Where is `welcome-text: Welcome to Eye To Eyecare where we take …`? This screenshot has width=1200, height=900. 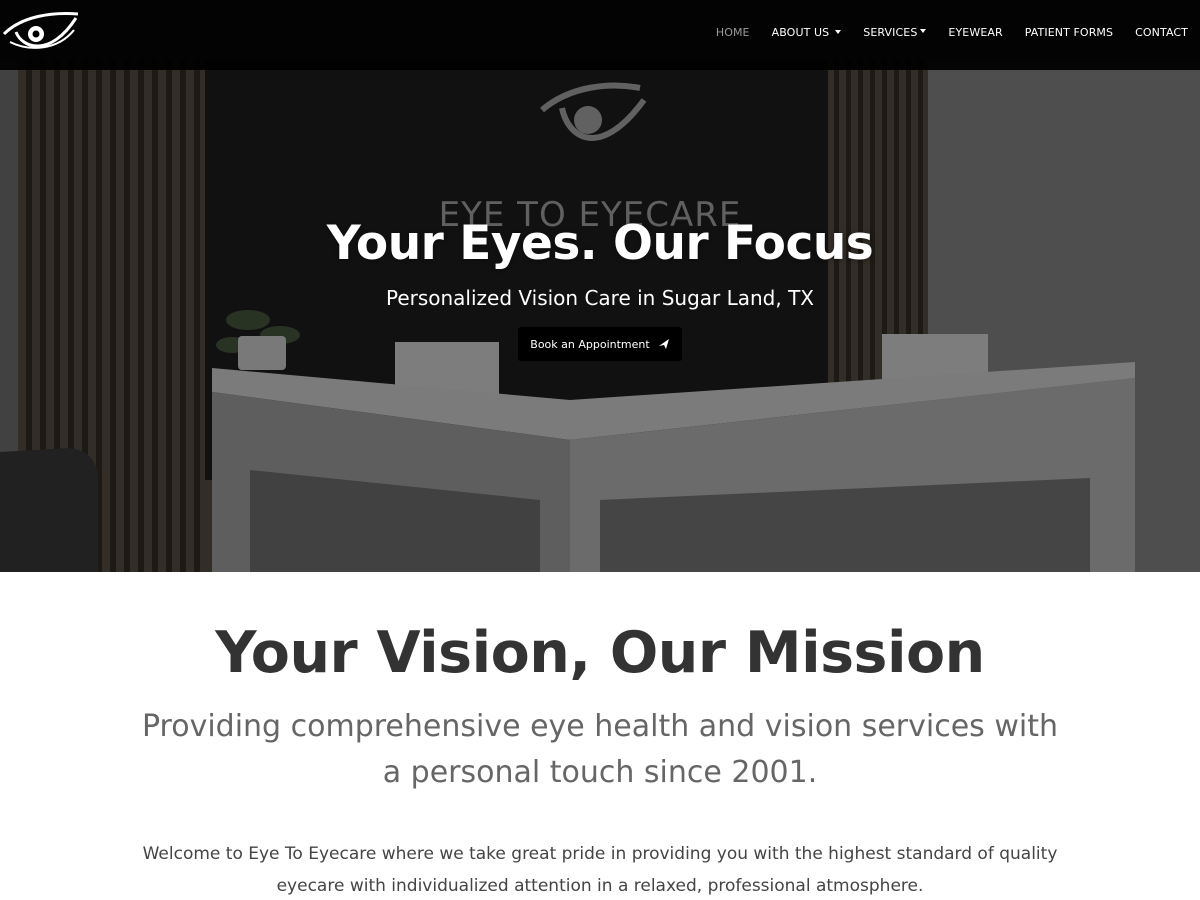 welcome-text: Welcome to Eye To Eyecare where we take … is located at coordinates (600, 870).